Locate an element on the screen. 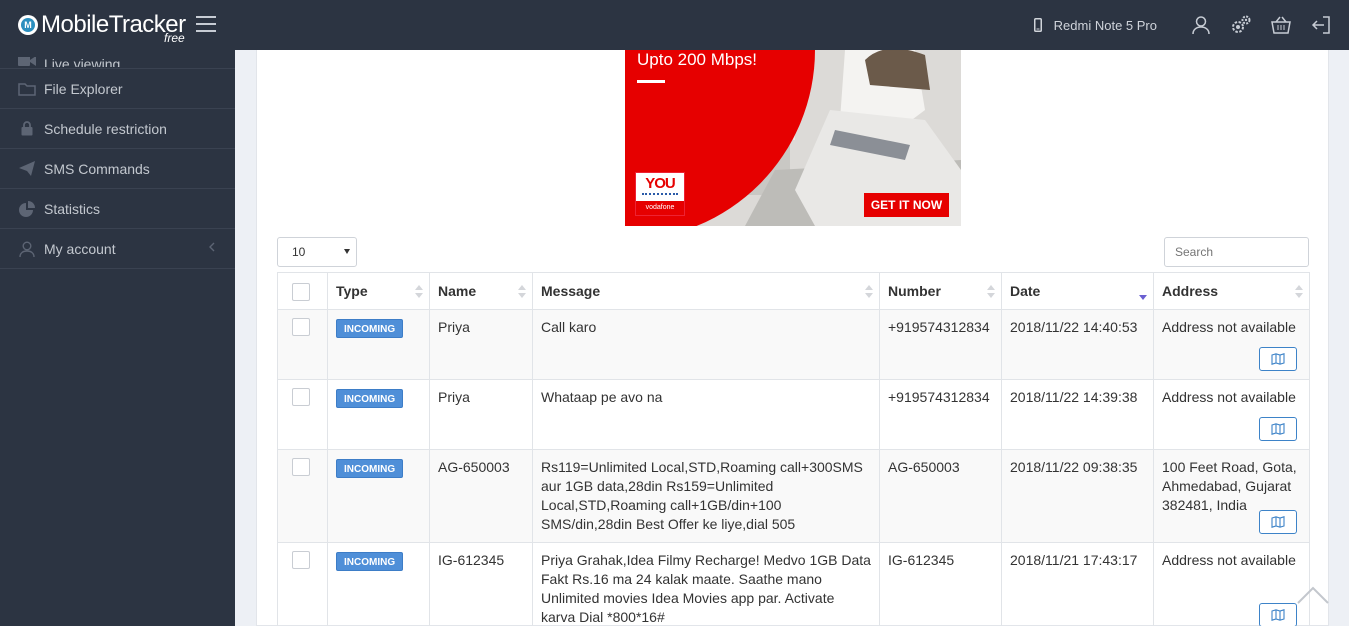 The width and height of the screenshot is (1349, 626). column-label: Message is located at coordinates (571, 291).